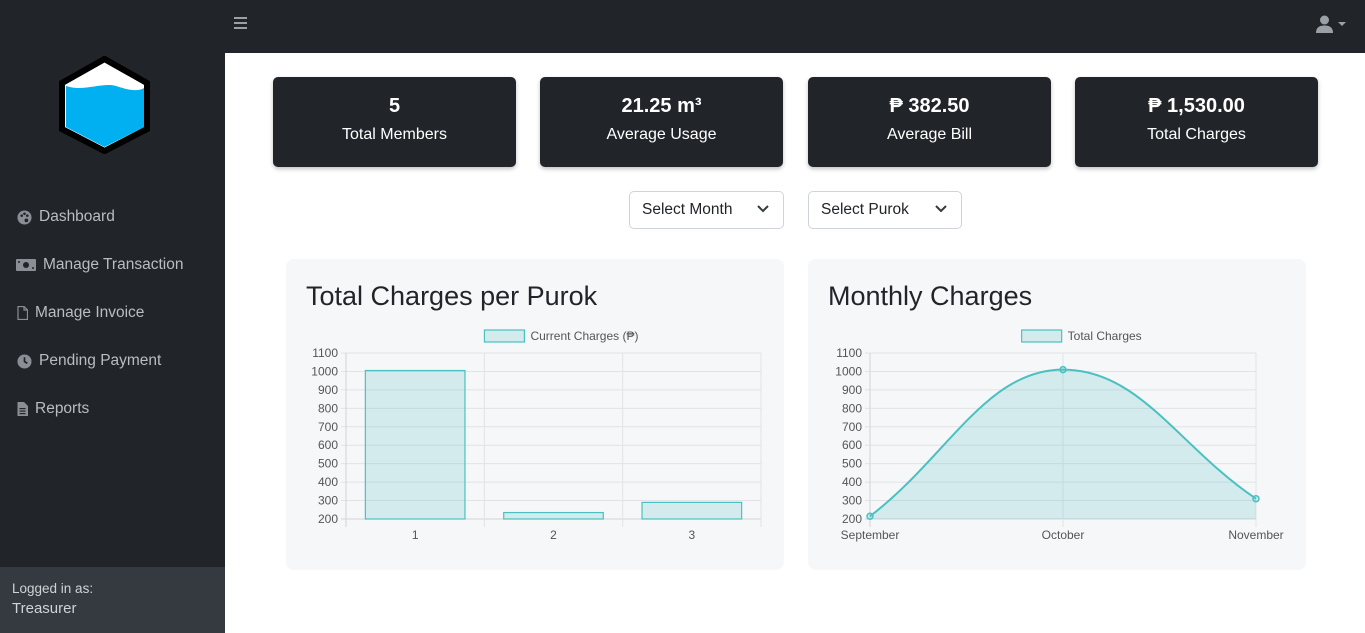 The width and height of the screenshot is (1365, 633). What do you see at coordinates (24, 361) in the screenshot?
I see `clock-icon` at bounding box center [24, 361].